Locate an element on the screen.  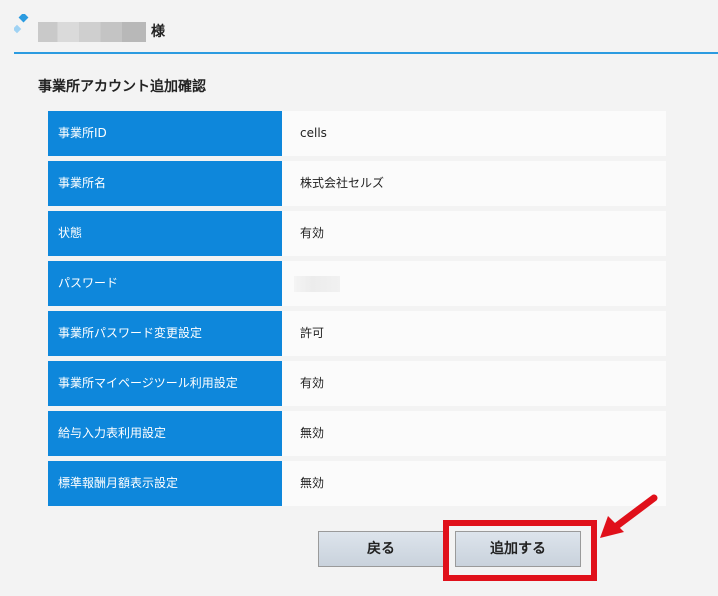
table-row-salary-input: 給与入力表利用設定 無効 is located at coordinates (357, 433).